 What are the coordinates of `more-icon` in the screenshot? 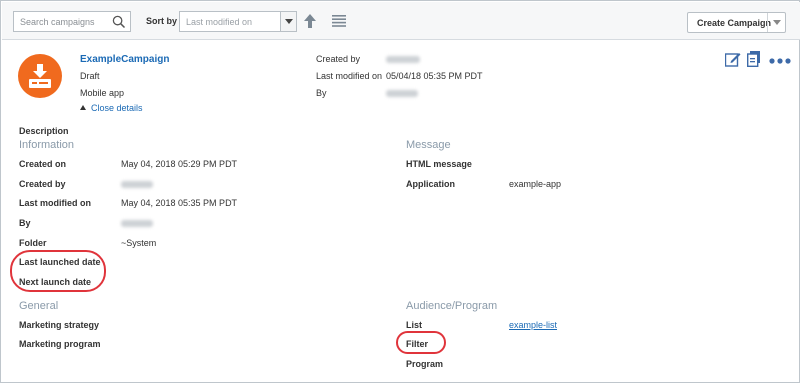 It's located at (780, 61).